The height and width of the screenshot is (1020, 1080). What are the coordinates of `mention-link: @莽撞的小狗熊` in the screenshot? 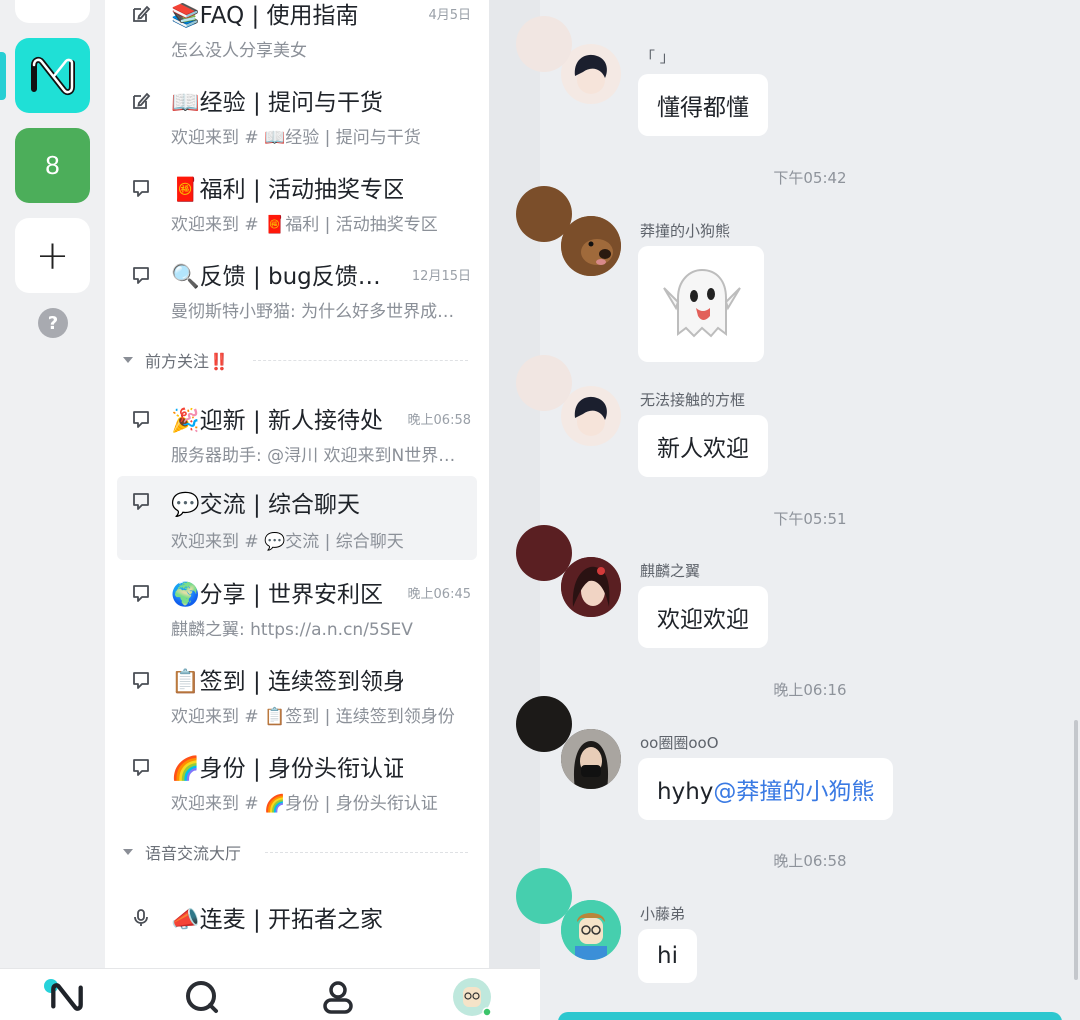 It's located at (793, 792).